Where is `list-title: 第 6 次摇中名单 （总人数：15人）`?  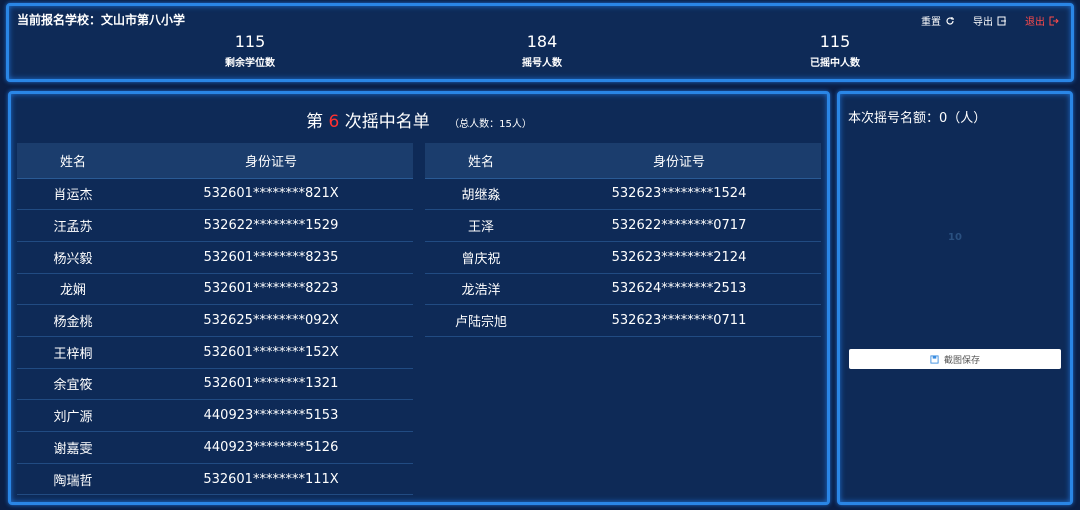
list-title: 第 6 次摇中名单 （总人数：15人） is located at coordinates (419, 119).